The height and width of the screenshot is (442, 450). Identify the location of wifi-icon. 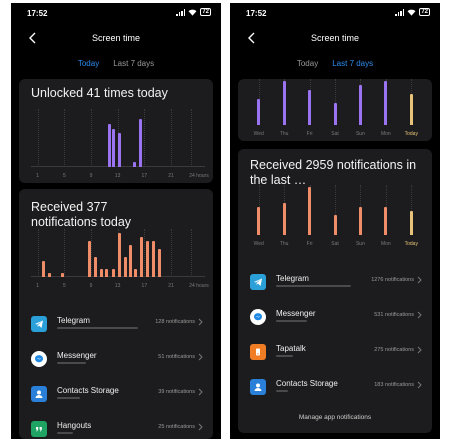
(411, 12).